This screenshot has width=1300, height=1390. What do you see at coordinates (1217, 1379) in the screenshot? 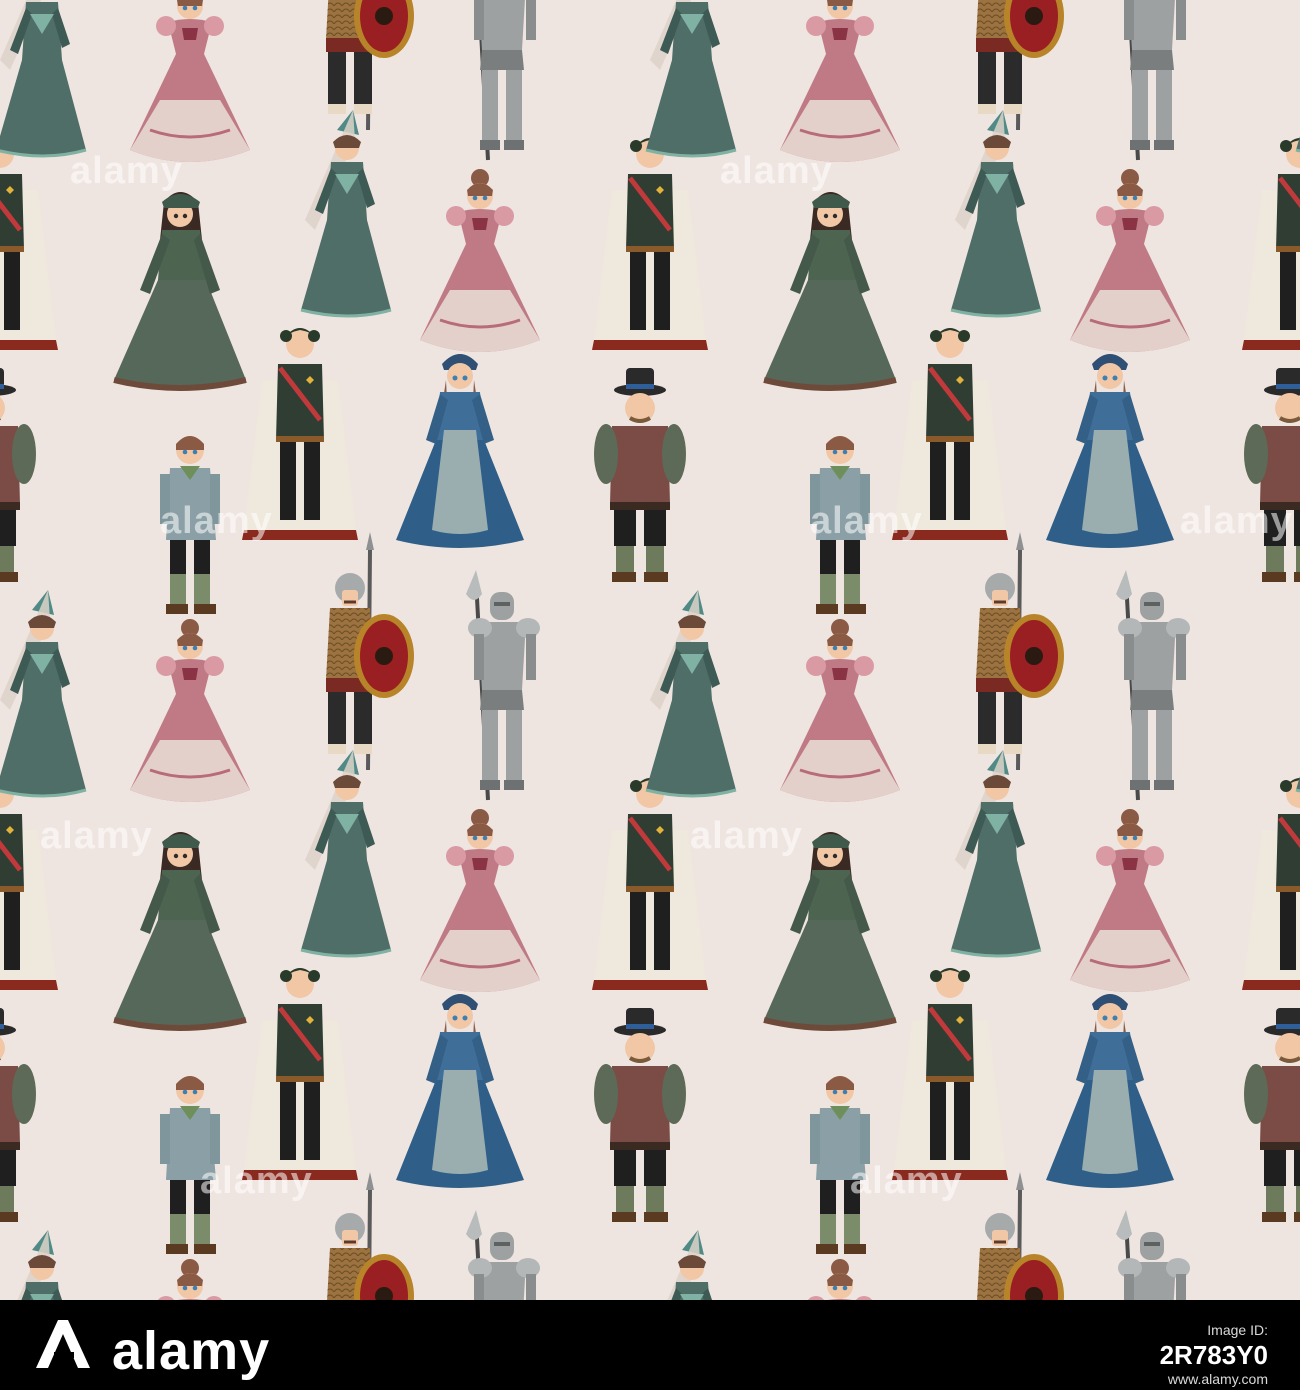
I see `image-url: www.alamy.com` at bounding box center [1217, 1379].